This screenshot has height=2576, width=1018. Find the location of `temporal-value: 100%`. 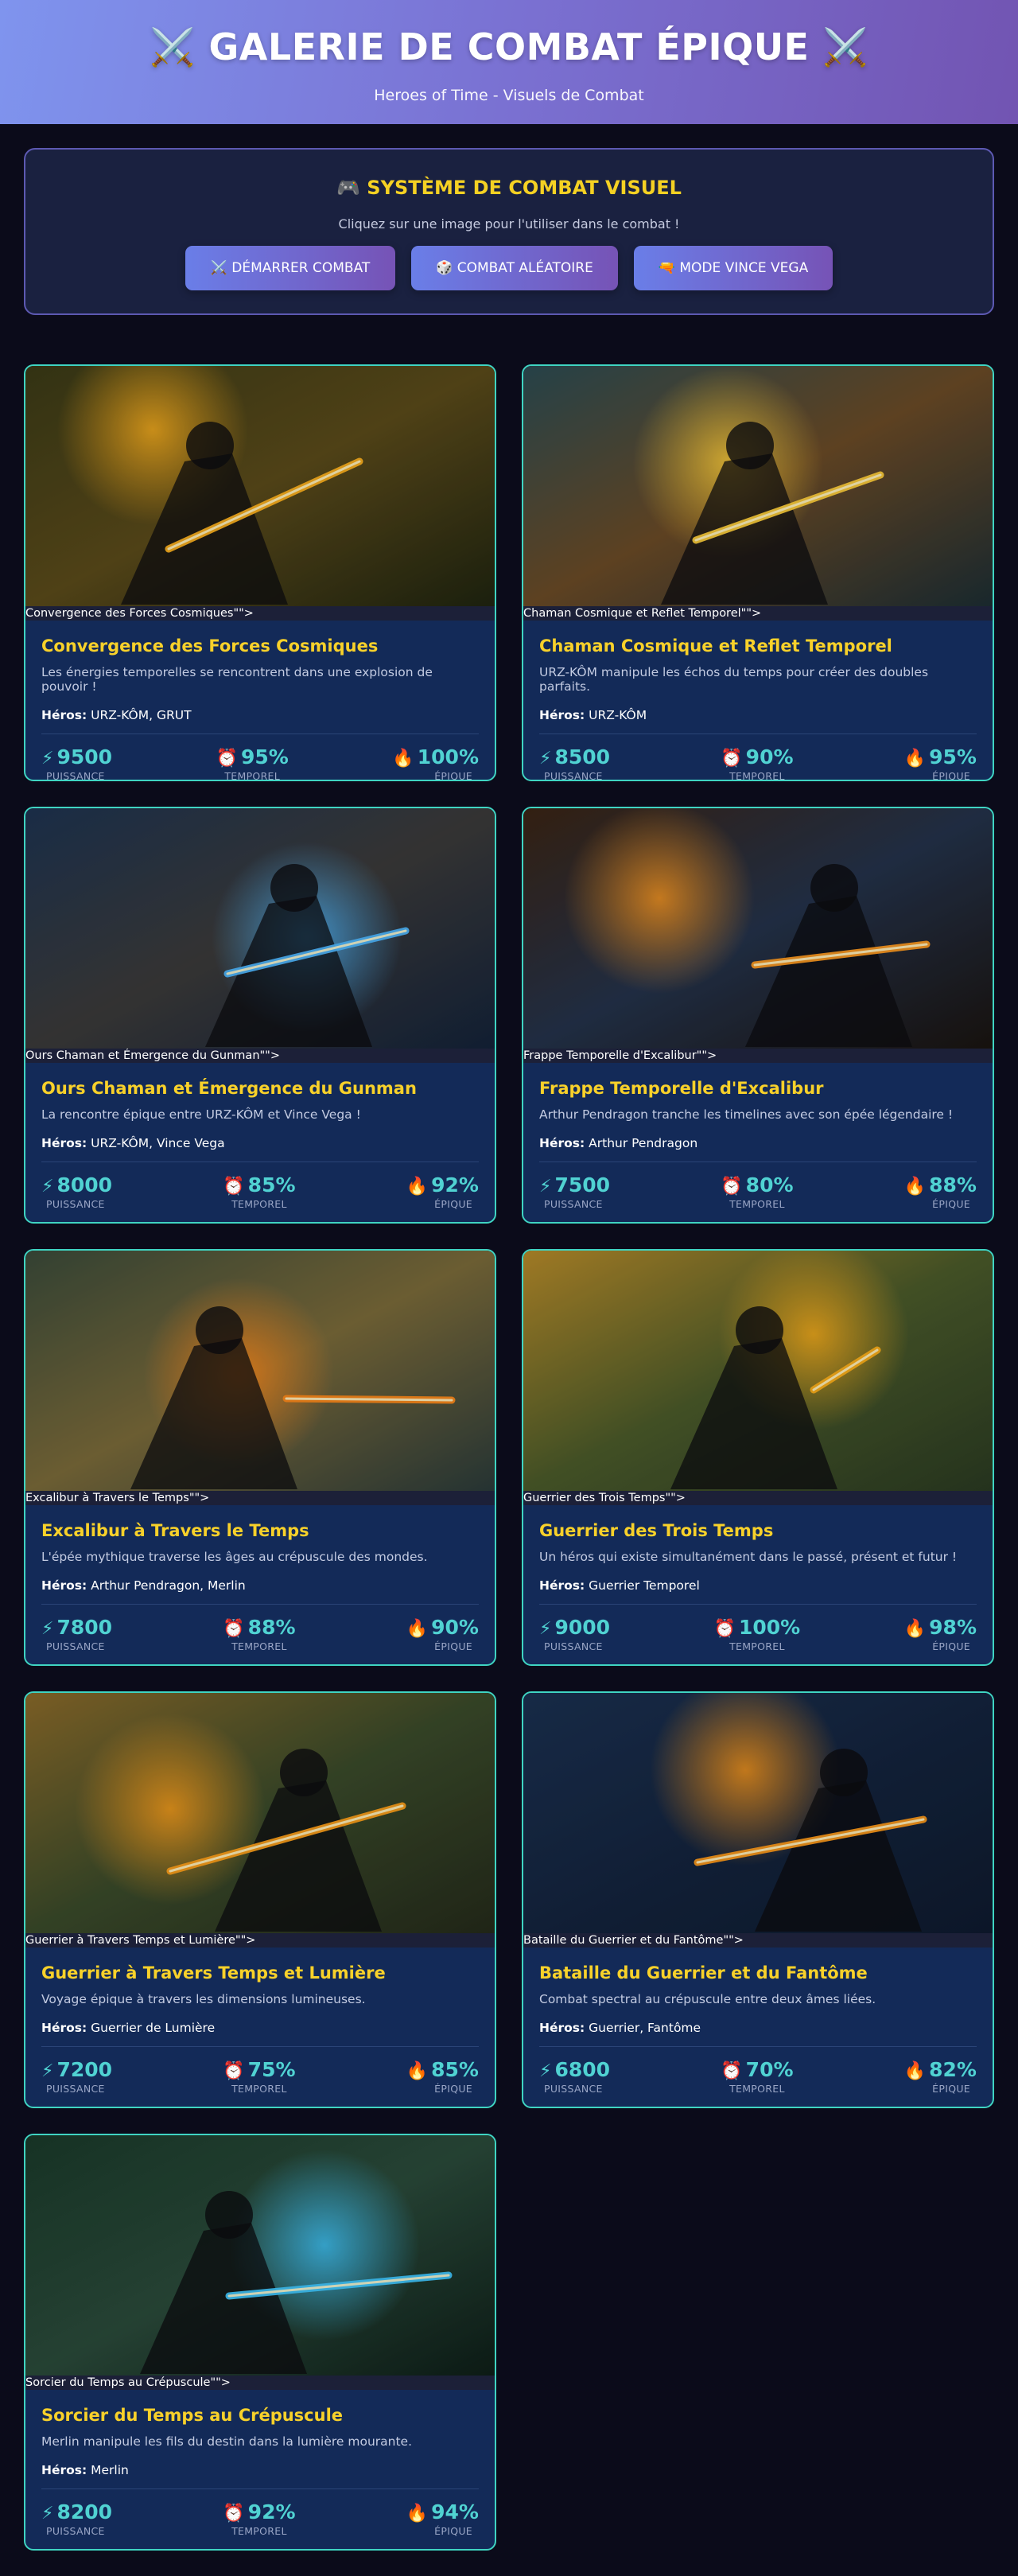

temporal-value: 100% is located at coordinates (769, 1628).